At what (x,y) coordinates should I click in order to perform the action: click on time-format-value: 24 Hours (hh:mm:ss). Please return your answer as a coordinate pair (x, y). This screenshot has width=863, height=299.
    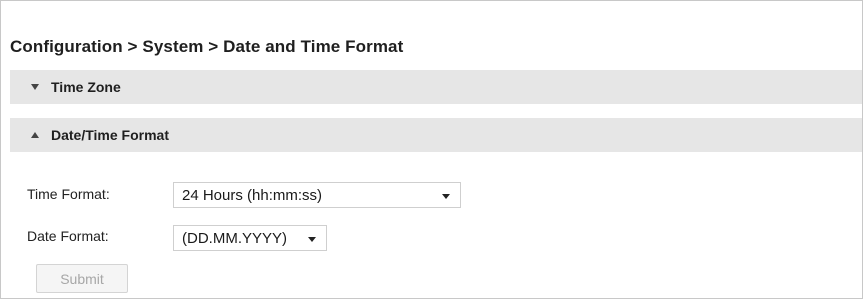
    Looking at the image, I should click on (252, 195).